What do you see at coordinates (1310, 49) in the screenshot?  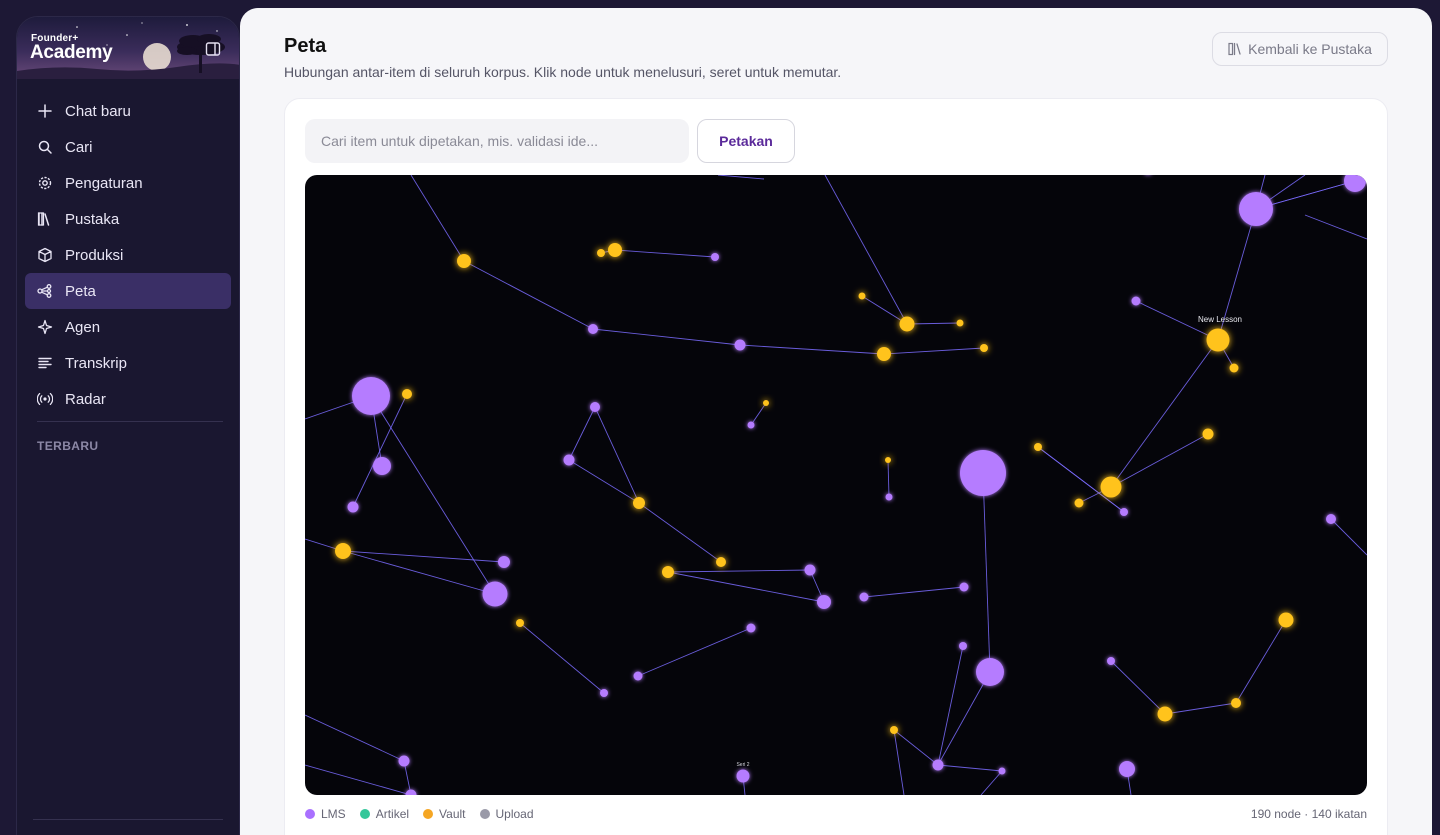 I see `back-button-label: Kembali ke Pustaka` at bounding box center [1310, 49].